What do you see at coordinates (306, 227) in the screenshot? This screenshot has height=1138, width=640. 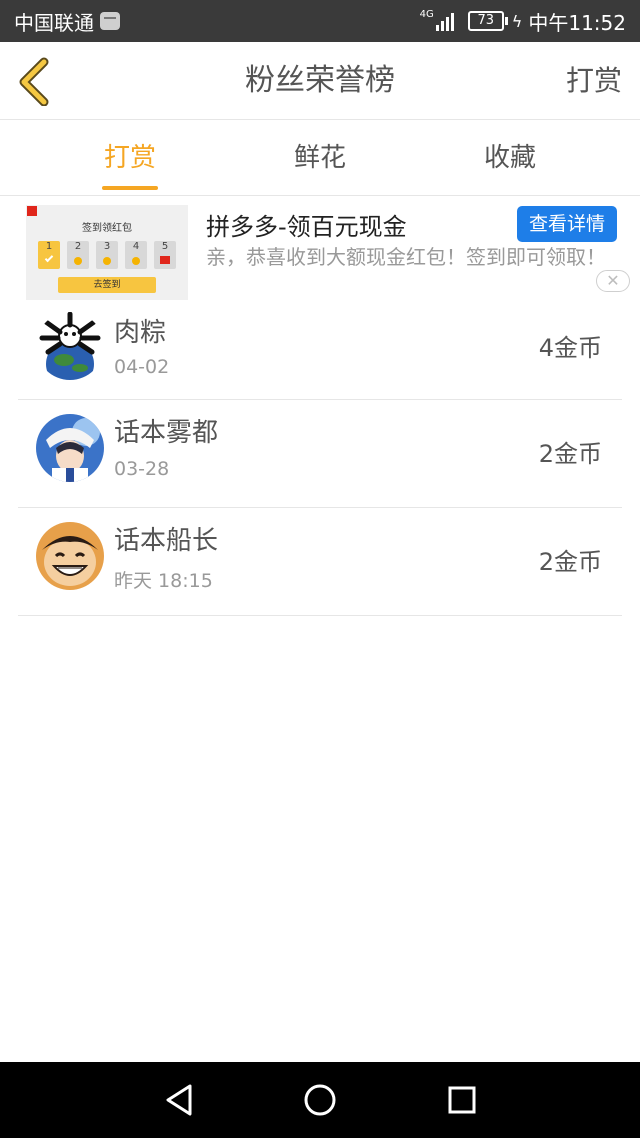 I see `ad-title: 拼多多-领百元现金` at bounding box center [306, 227].